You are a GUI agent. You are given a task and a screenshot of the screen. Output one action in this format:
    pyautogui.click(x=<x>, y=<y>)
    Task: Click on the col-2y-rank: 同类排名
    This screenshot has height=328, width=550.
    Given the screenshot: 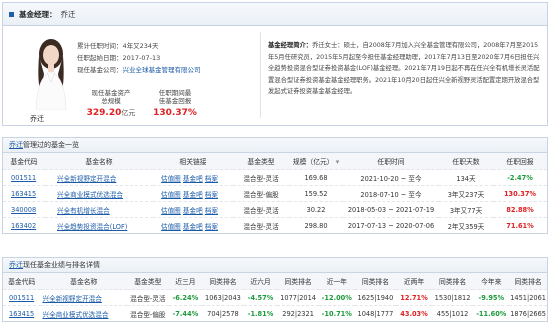 What is the action you would take?
    pyautogui.click(x=452, y=281)
    